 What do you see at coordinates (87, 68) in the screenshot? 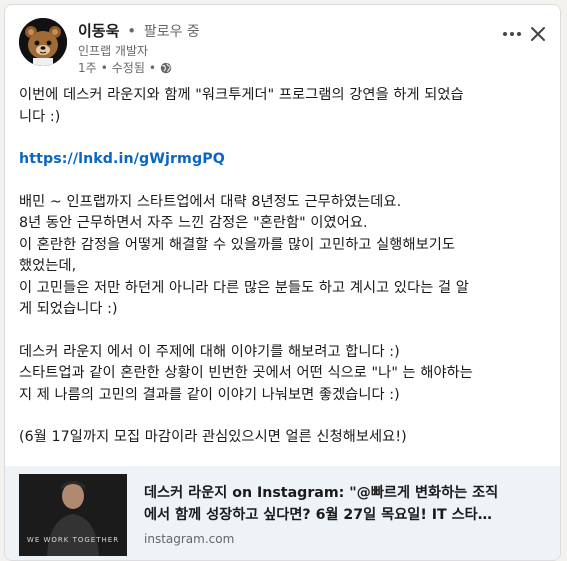
I see `post-time: 1주` at bounding box center [87, 68].